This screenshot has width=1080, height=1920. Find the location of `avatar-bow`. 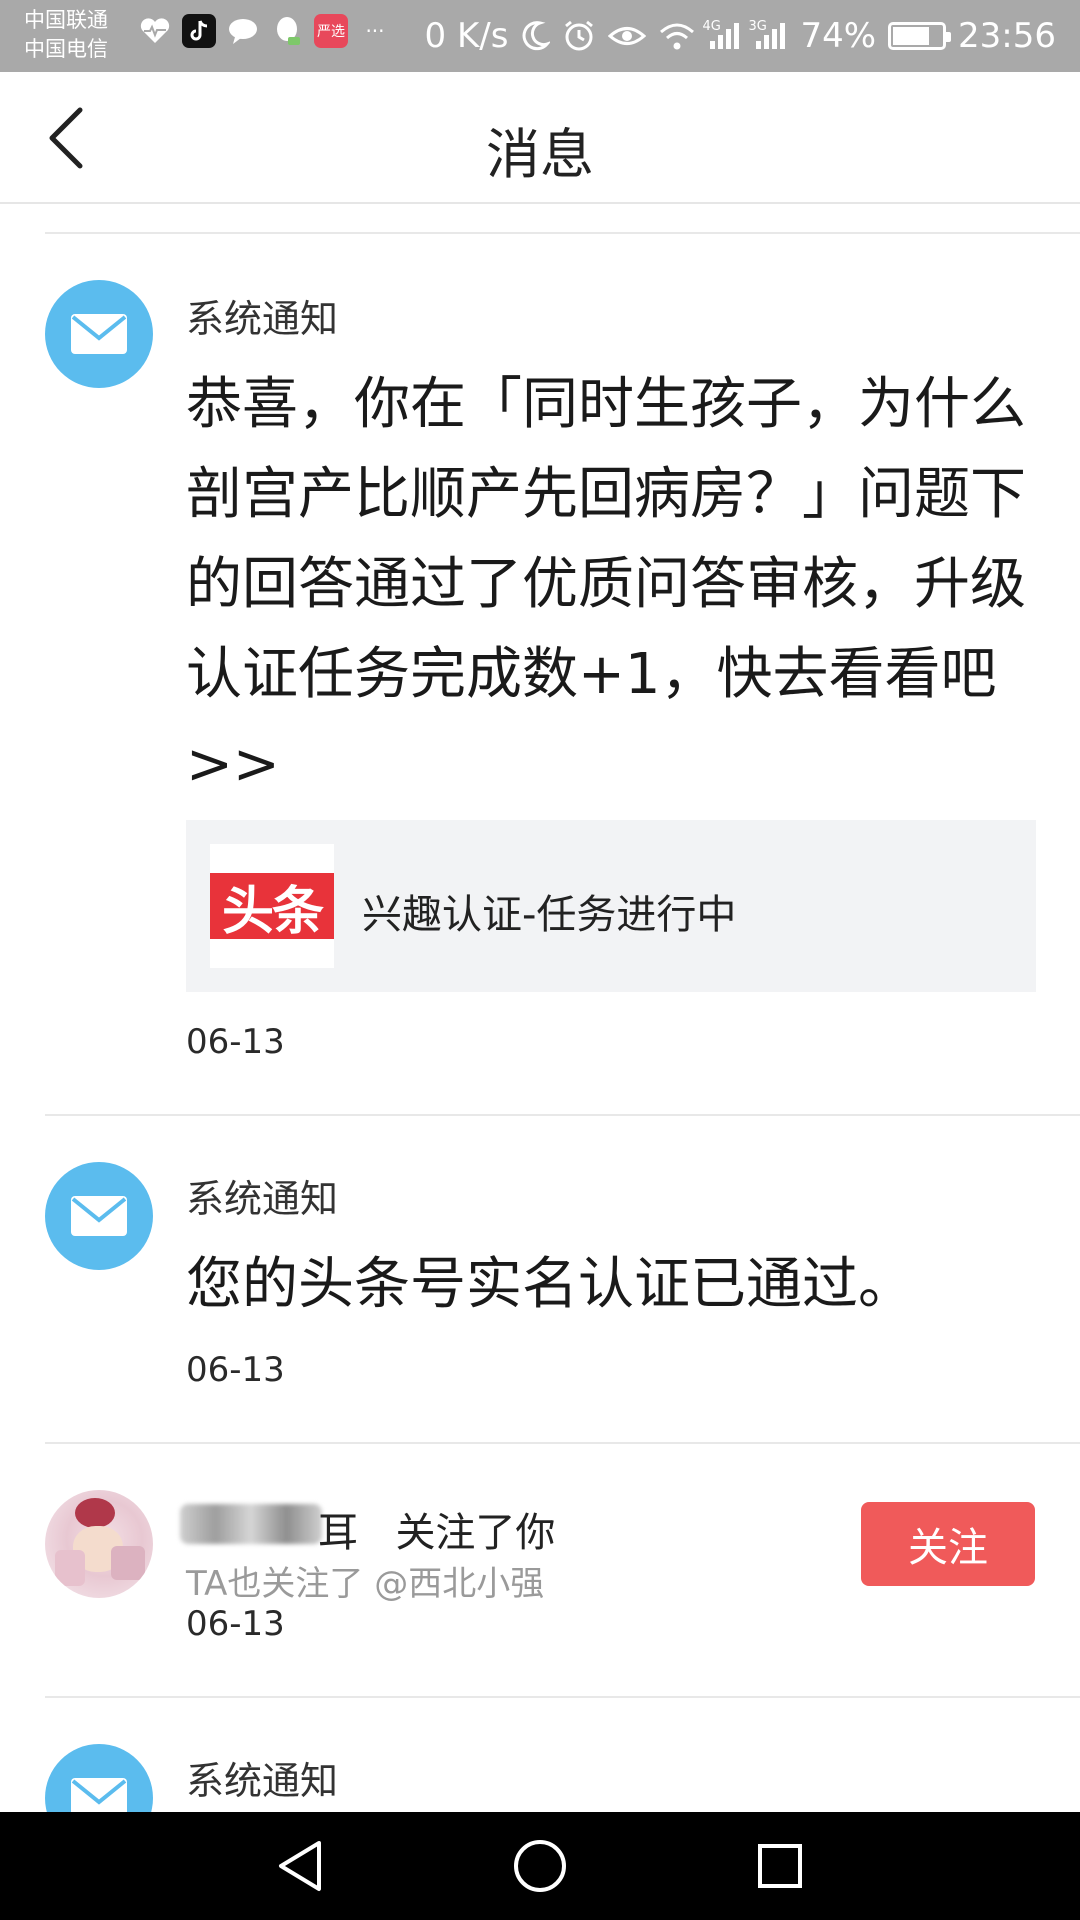

avatar-bow is located at coordinates (95, 1513).